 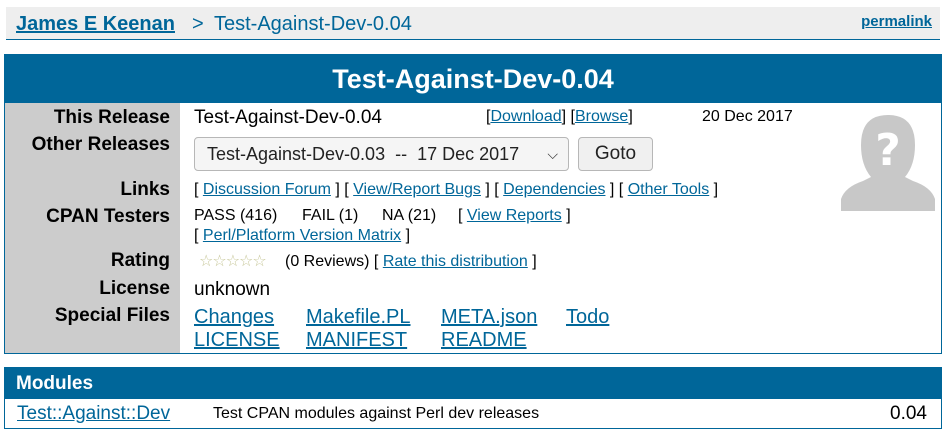 I want to click on other-releases-select: Test-Against-Dev-0.03 -- 17 Dec 2017 ⌵, so click(x=381, y=154).